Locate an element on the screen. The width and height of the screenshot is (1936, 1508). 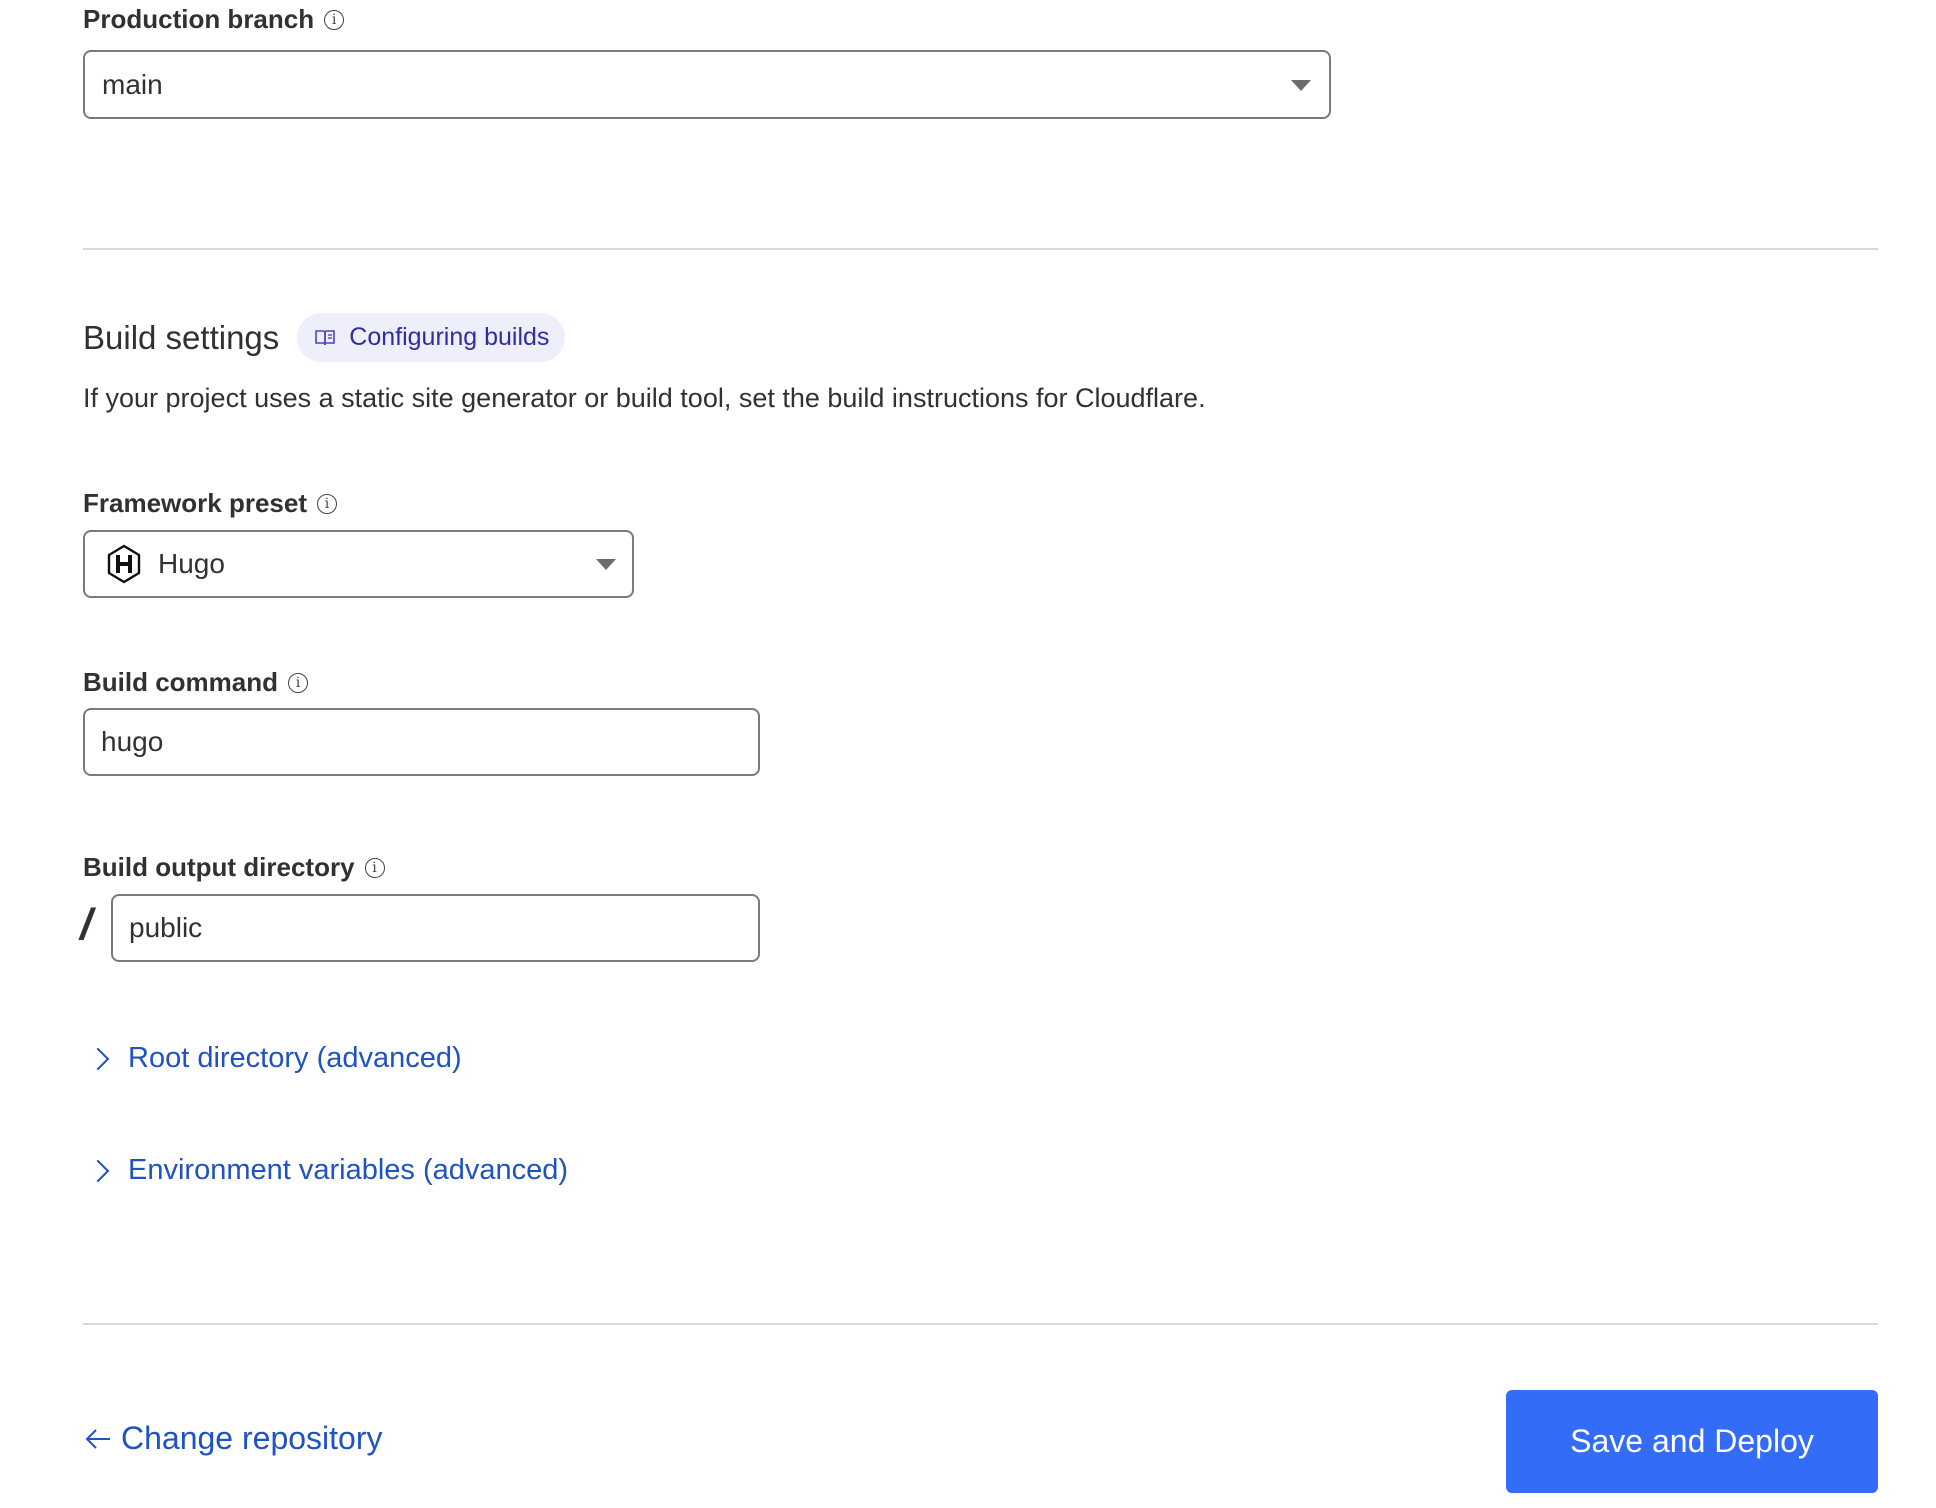
path-prefix-slash: / is located at coordinates (86, 924).